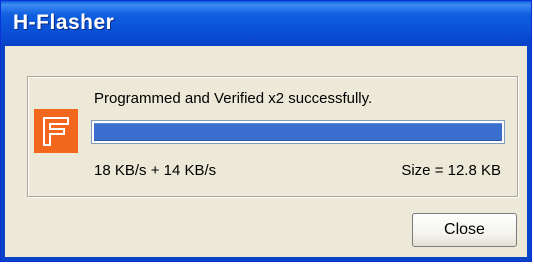 This screenshot has width=534, height=264. What do you see at coordinates (266, 259) in the screenshot?
I see `window-frame-bottom` at bounding box center [266, 259].